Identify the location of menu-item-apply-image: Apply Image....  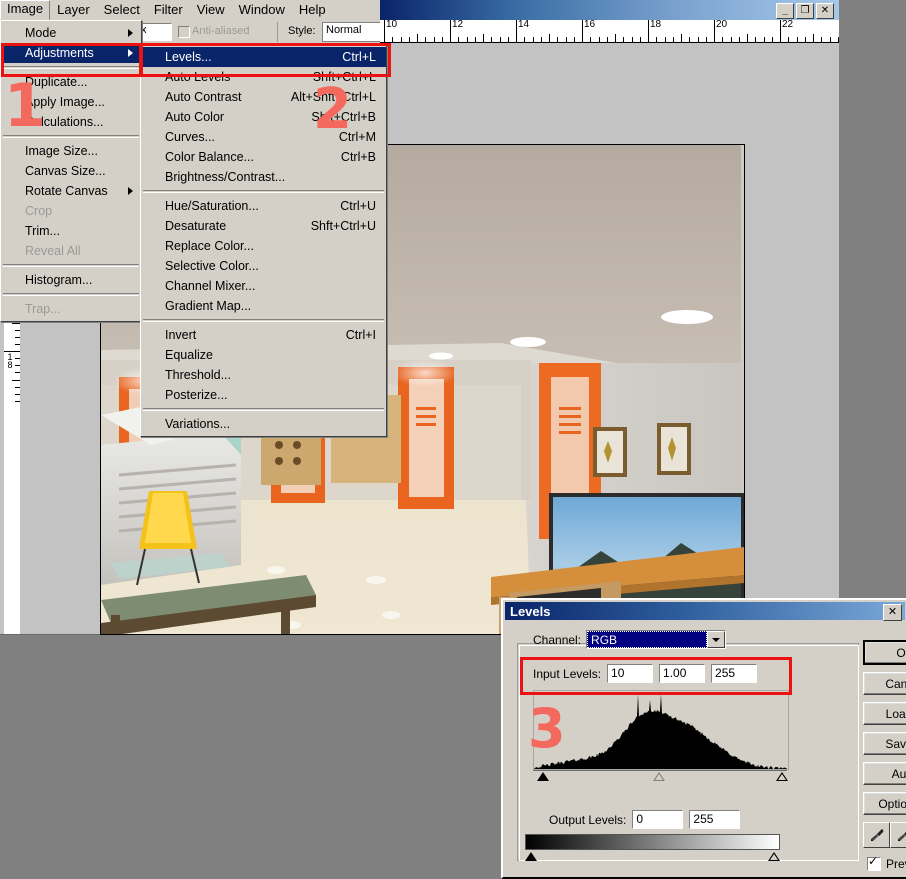
(71, 102).